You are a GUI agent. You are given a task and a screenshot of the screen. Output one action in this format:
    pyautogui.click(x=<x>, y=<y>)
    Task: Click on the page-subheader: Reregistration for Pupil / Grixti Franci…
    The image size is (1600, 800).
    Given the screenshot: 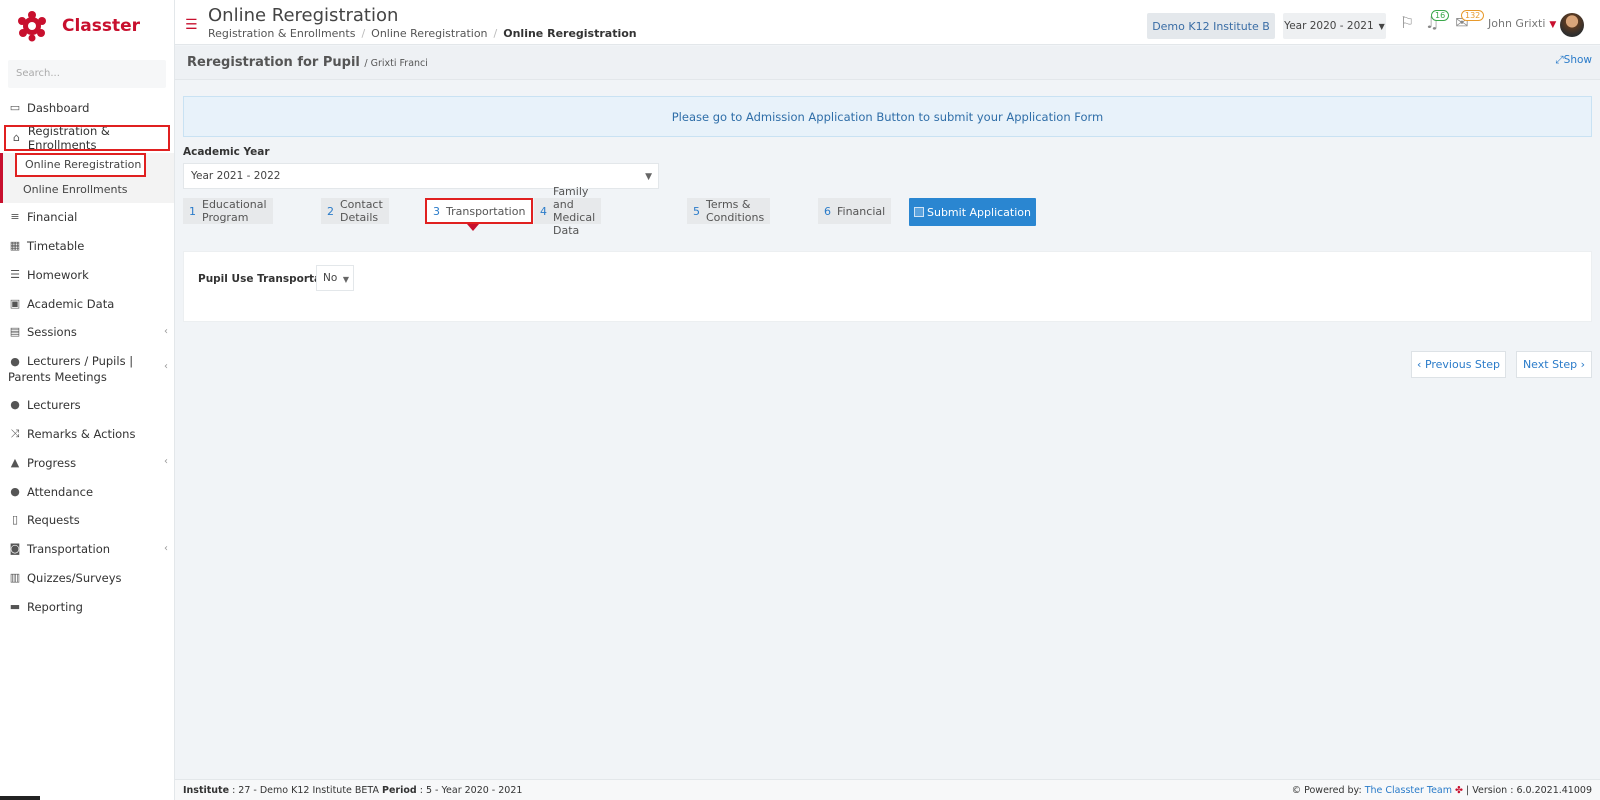 What is the action you would take?
    pyautogui.click(x=887, y=63)
    